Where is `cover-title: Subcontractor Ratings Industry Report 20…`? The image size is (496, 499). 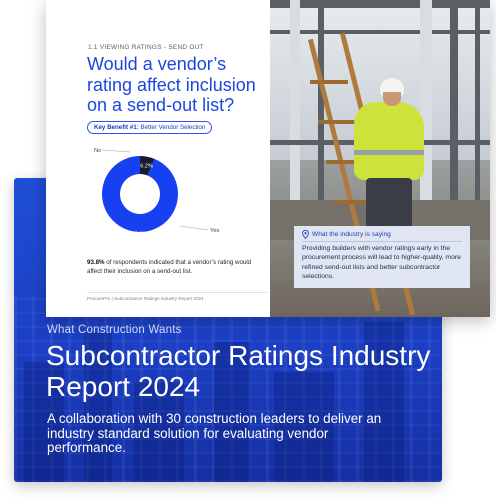 cover-title: Subcontractor Ratings Industry Report 20… is located at coordinates (238, 371).